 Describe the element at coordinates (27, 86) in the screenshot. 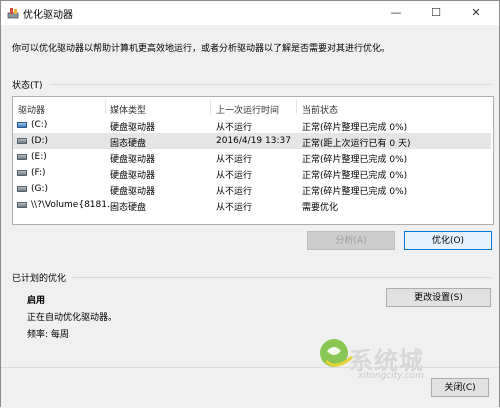

I see `status-label: 状态(T)` at that location.